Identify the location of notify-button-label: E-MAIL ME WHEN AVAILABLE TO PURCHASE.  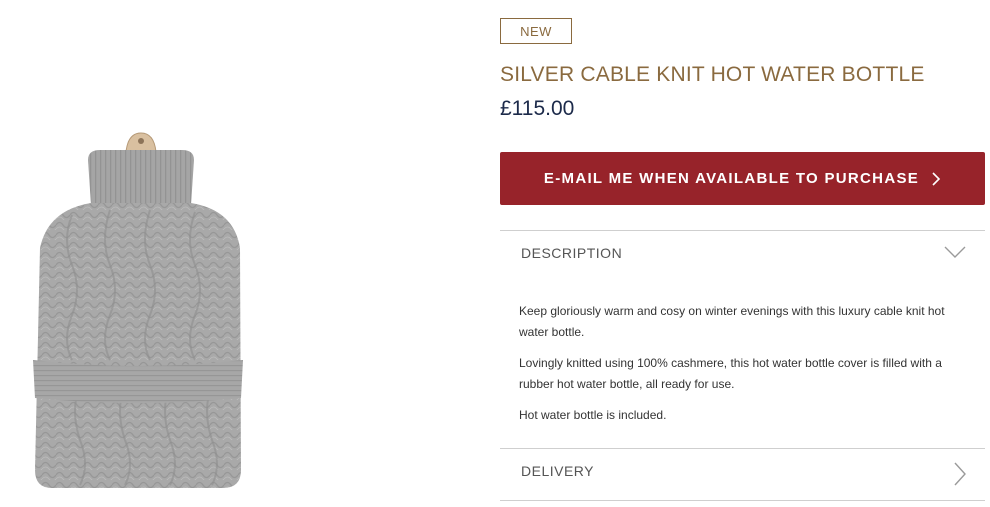
(731, 178).